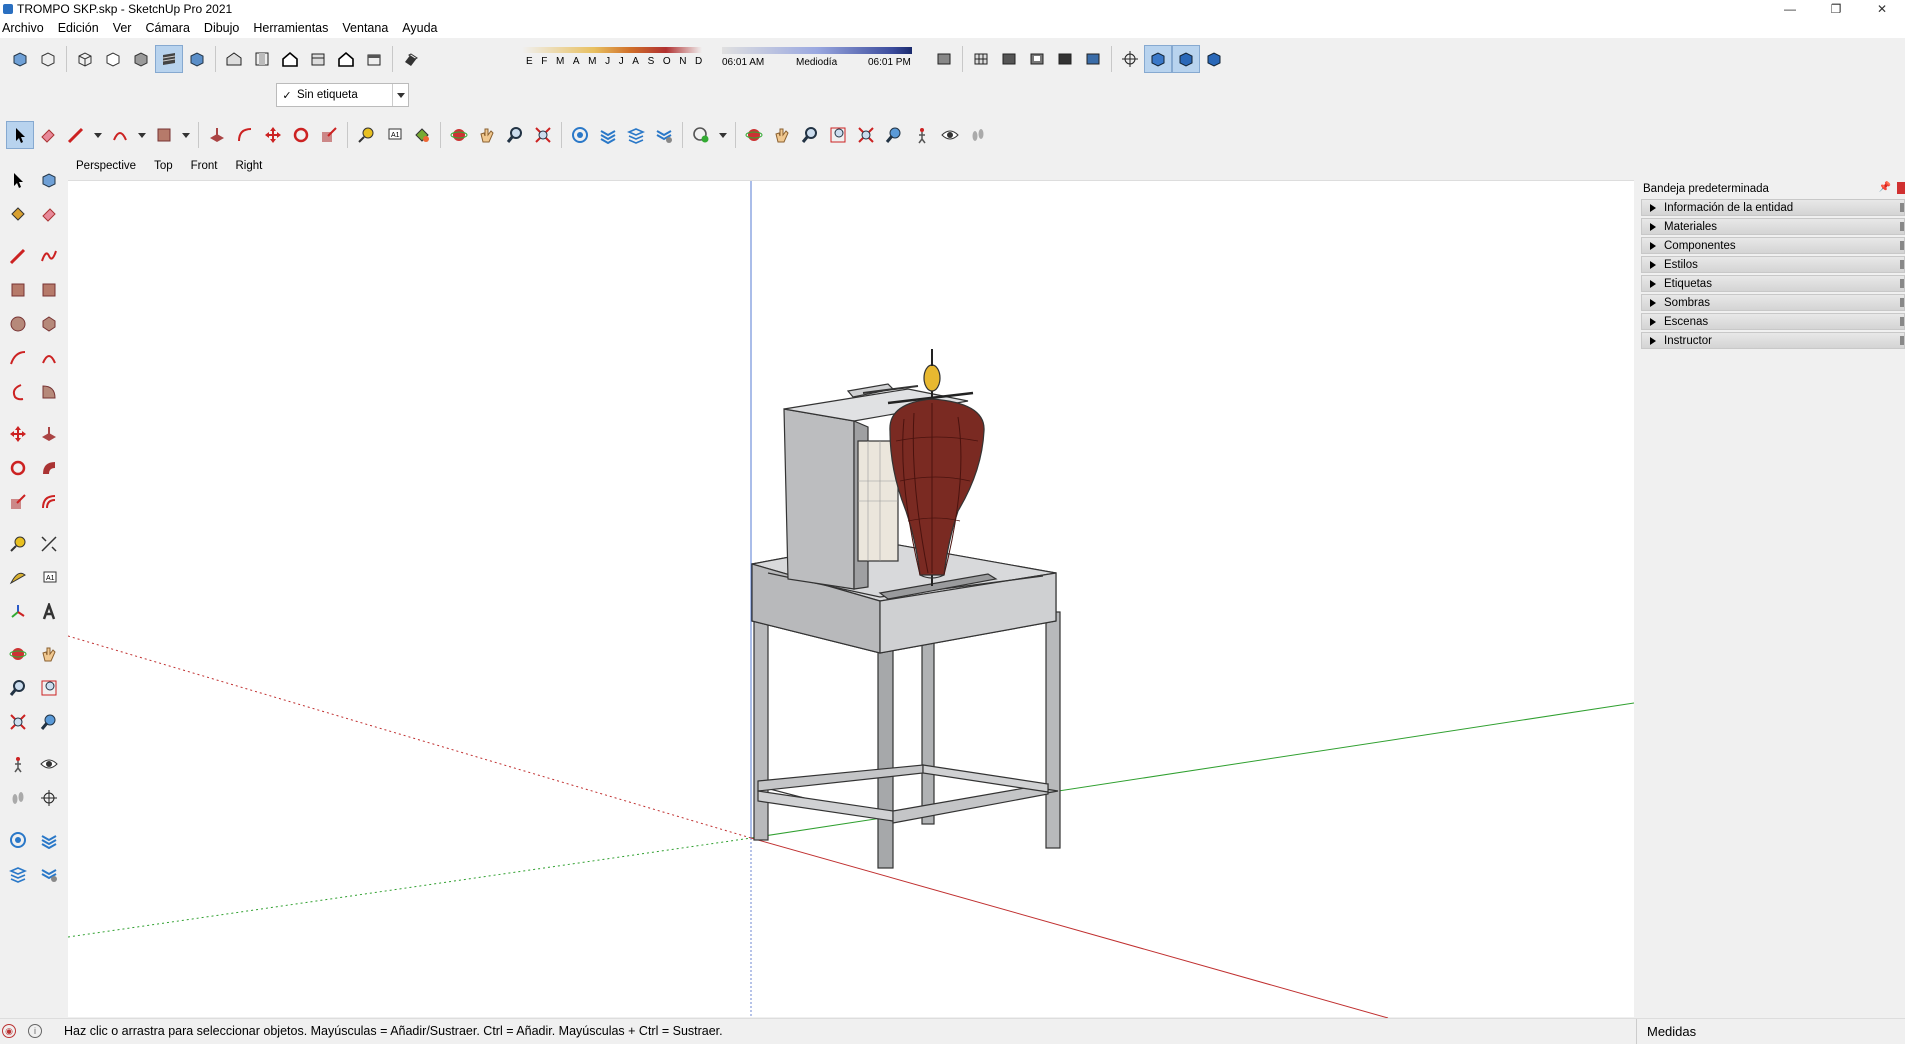  What do you see at coordinates (1093, 59) in the screenshot?
I see `add-detail-button` at bounding box center [1093, 59].